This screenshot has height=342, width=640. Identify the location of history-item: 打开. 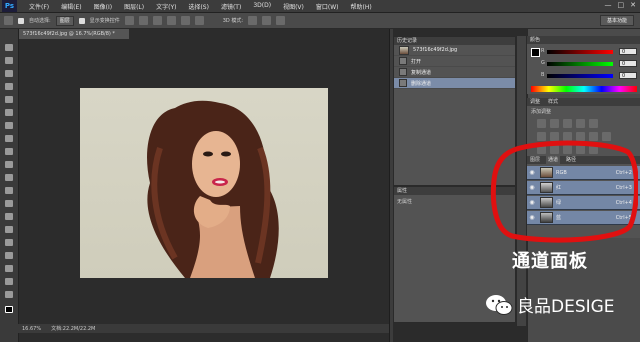
(454, 61).